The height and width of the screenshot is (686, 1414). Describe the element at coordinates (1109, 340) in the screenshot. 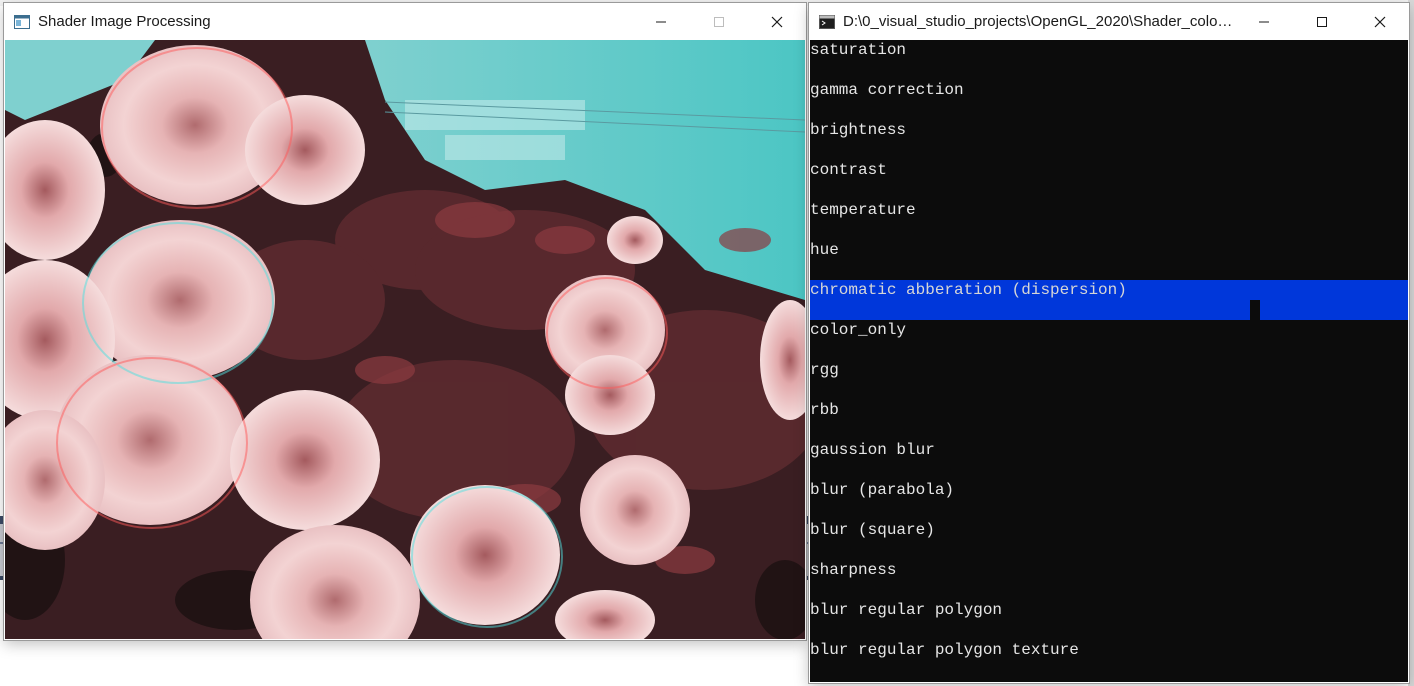

I see `effect-menu-item: color_only` at that location.